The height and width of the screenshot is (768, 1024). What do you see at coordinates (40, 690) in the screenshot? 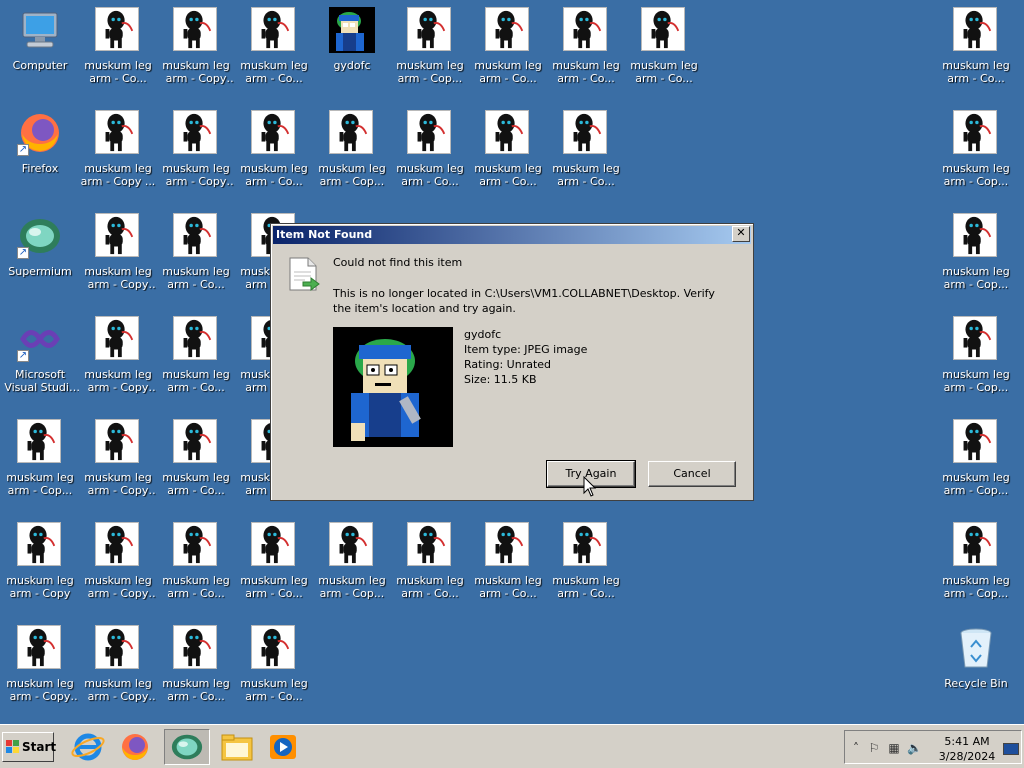
I see `desktop-icon-label: muskum leg arm - Copy (2)` at bounding box center [40, 690].